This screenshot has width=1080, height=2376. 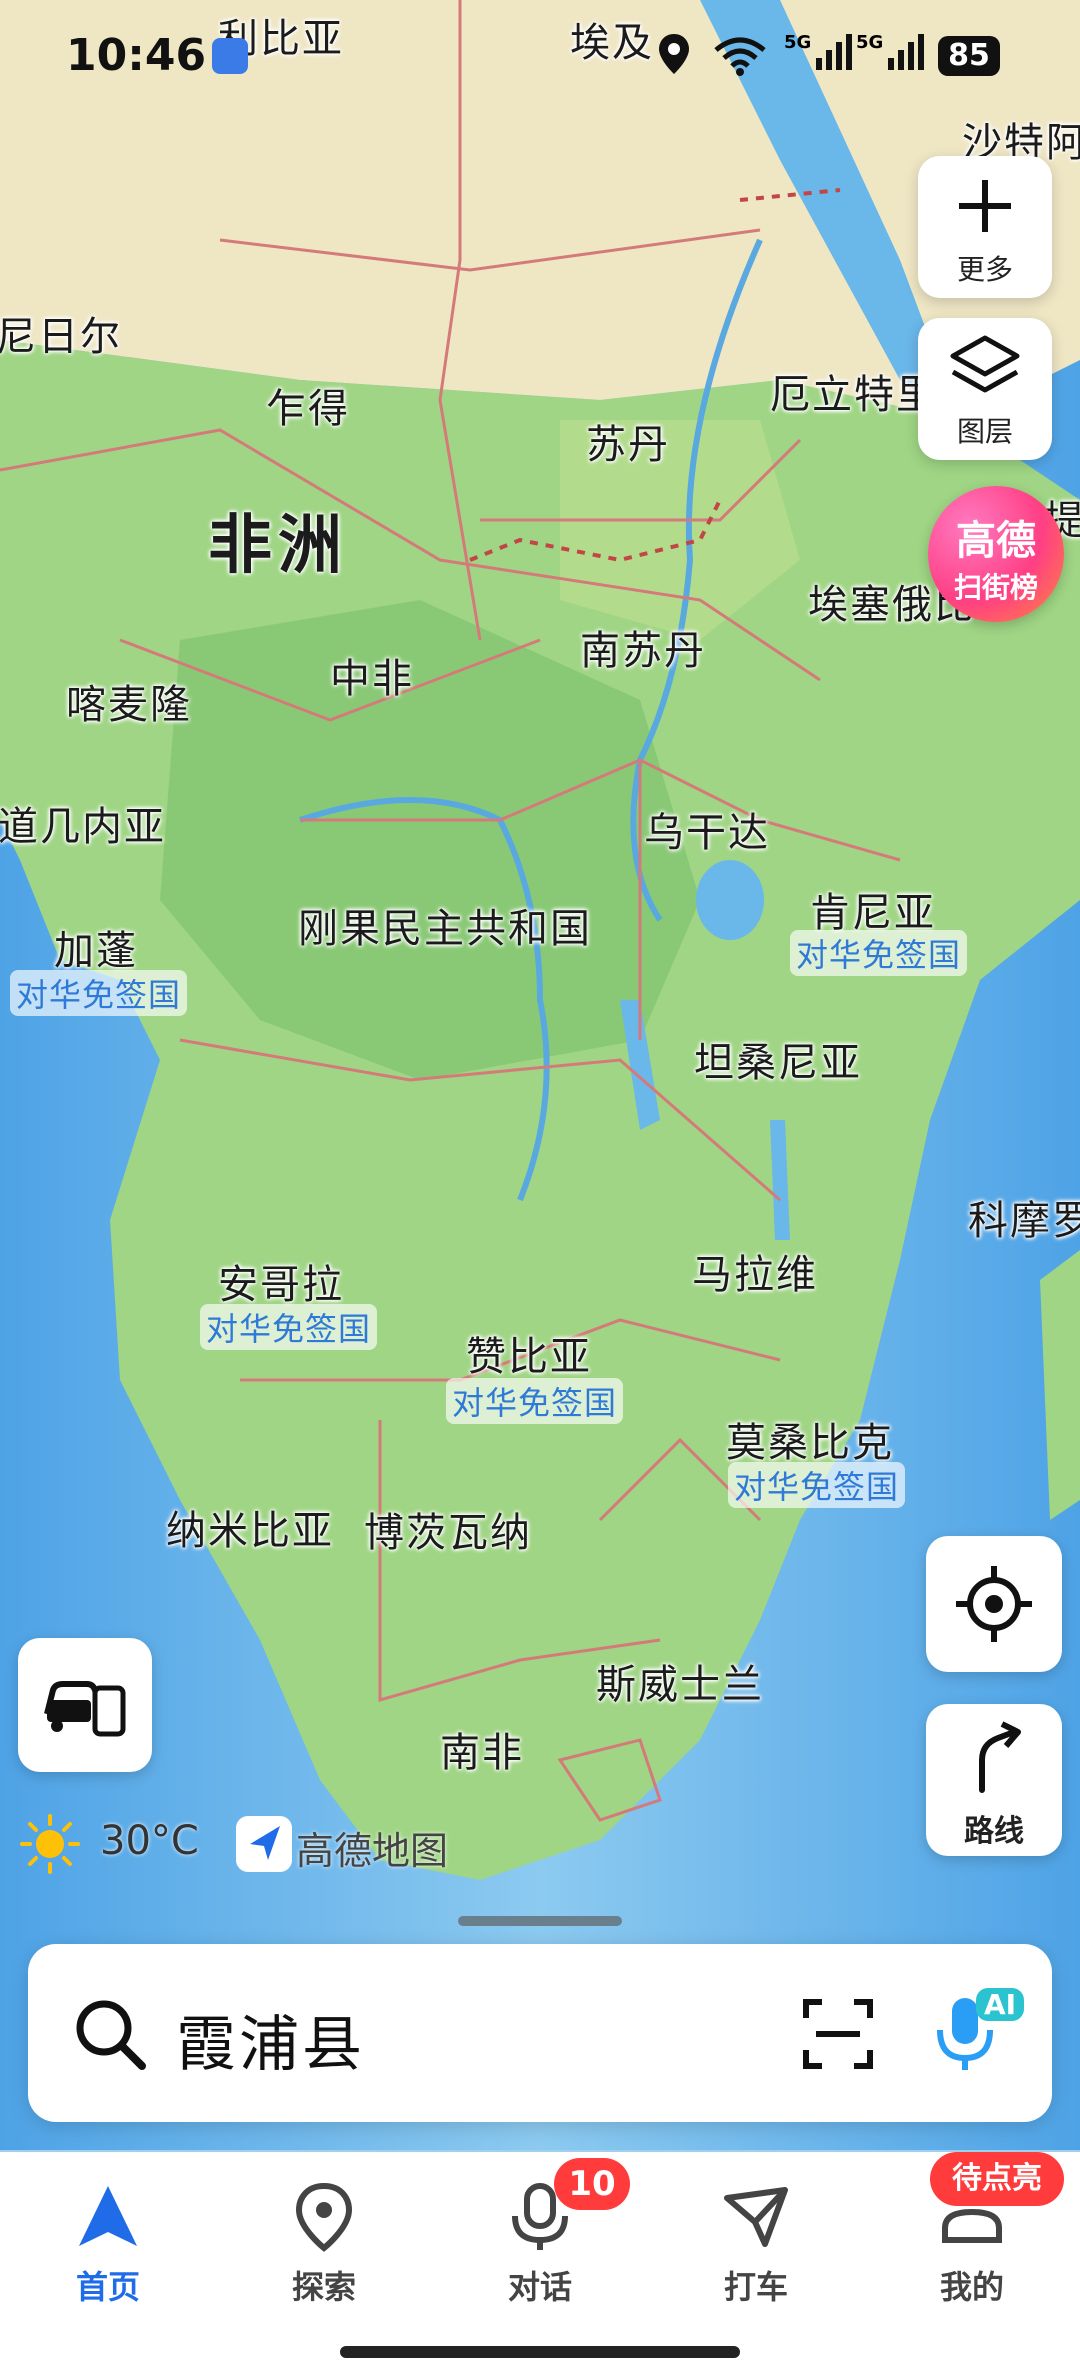 What do you see at coordinates (1000, 1757) in the screenshot?
I see `route-arrow-icon` at bounding box center [1000, 1757].